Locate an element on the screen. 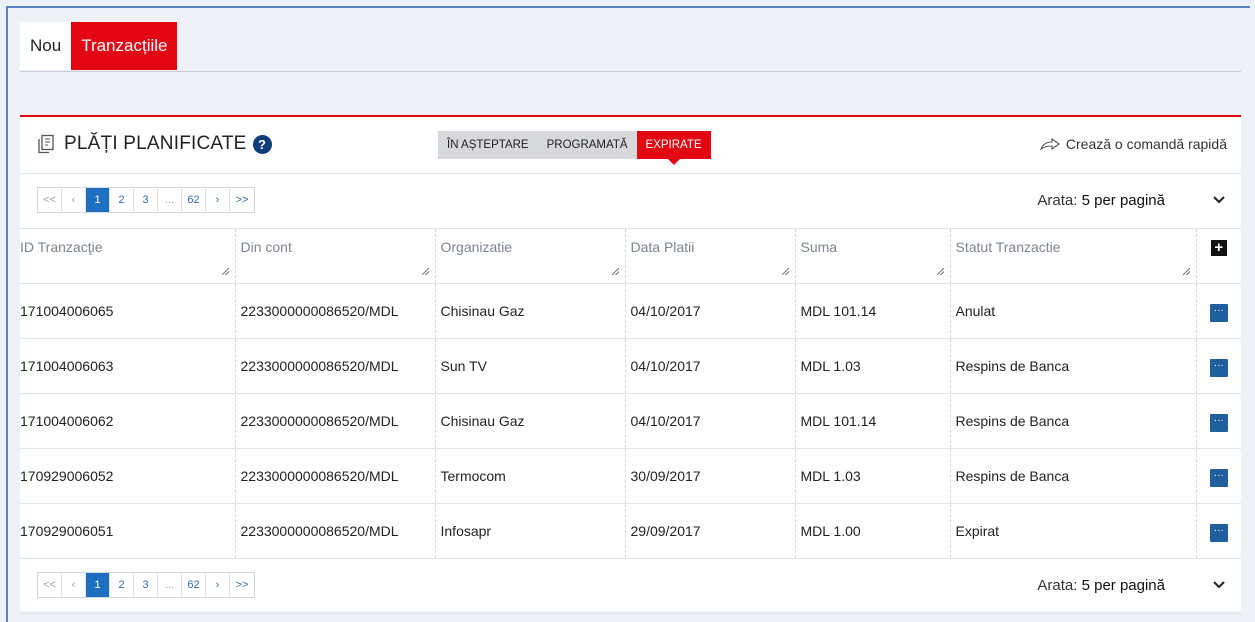 The width and height of the screenshot is (1255, 622). panel-title-group: PLĂȚI PLANIFICATE ? is located at coordinates (154, 144).